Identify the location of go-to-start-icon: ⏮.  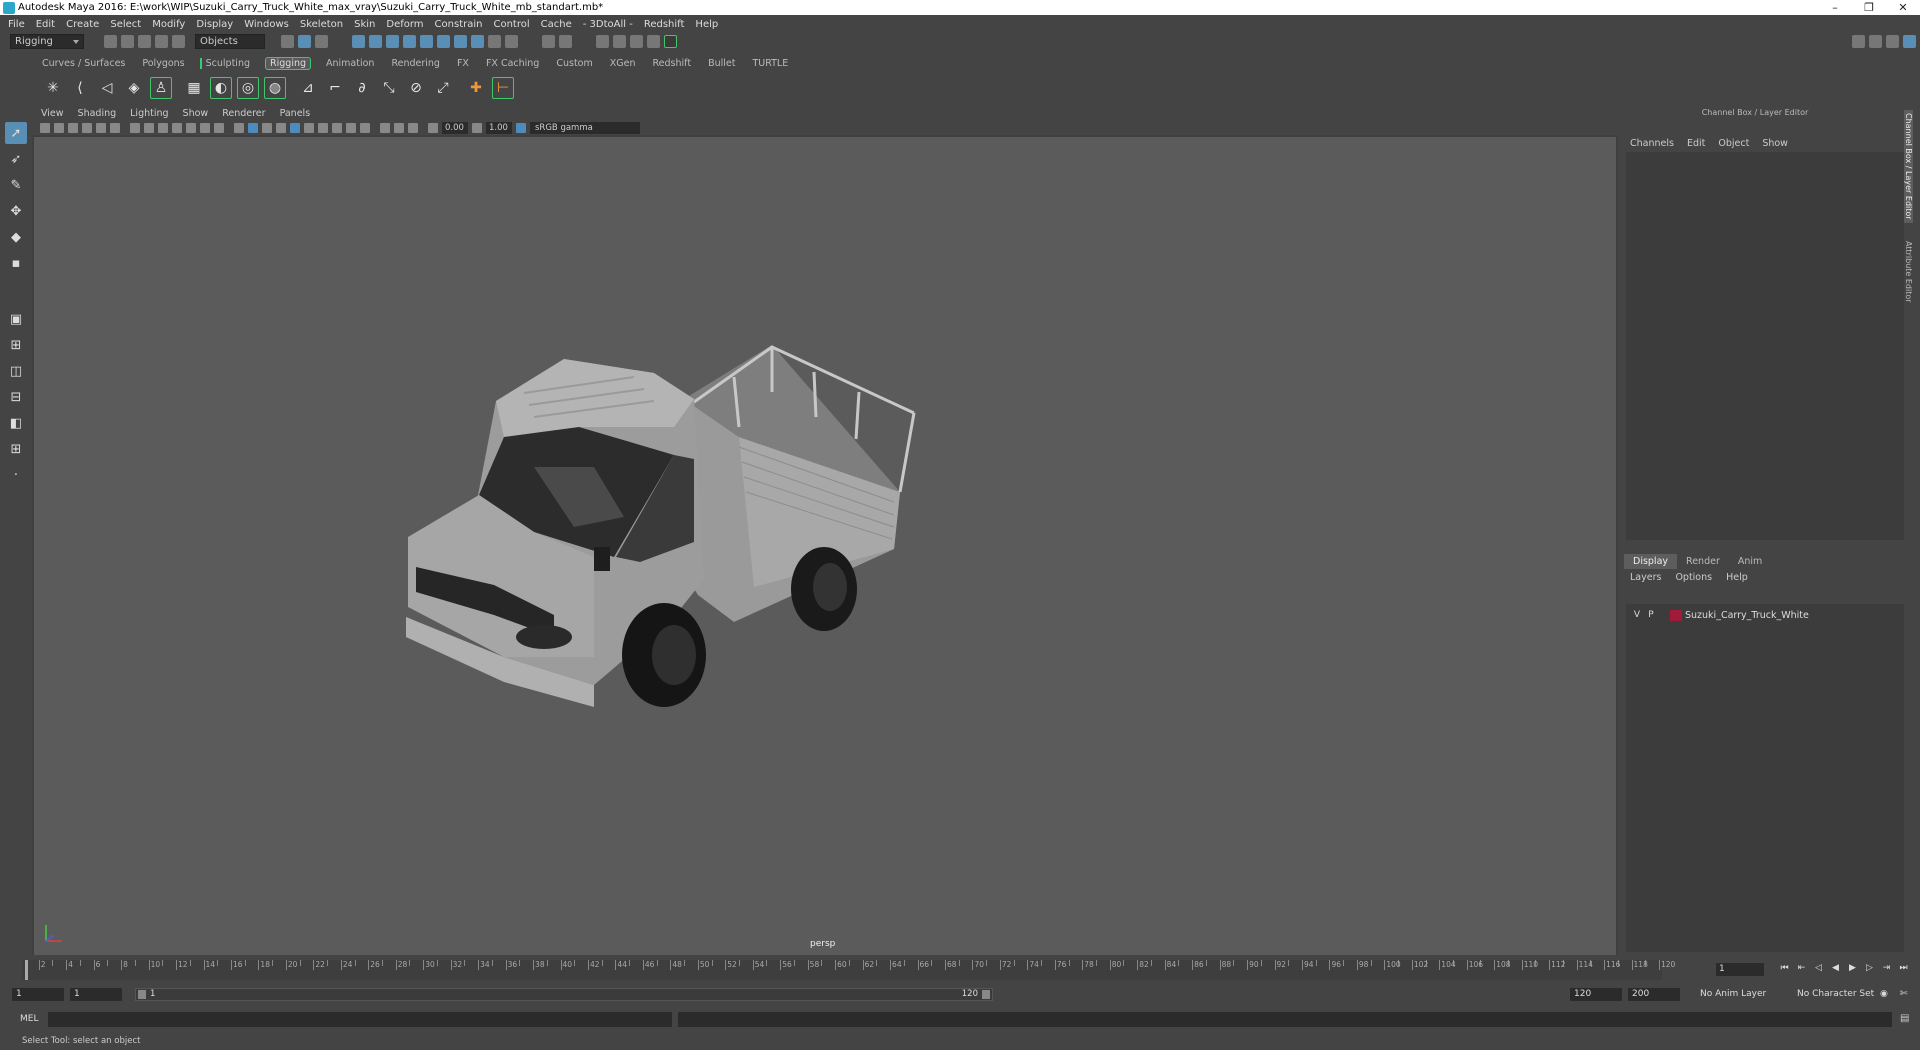
(1784, 968).